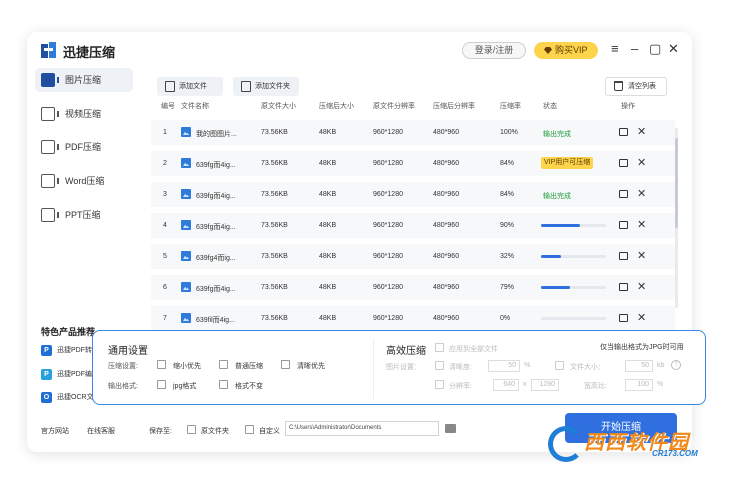 This screenshot has height=477, width=731. What do you see at coordinates (223, 364) in the screenshot?
I see `compress-option-normal-checkbox` at bounding box center [223, 364].